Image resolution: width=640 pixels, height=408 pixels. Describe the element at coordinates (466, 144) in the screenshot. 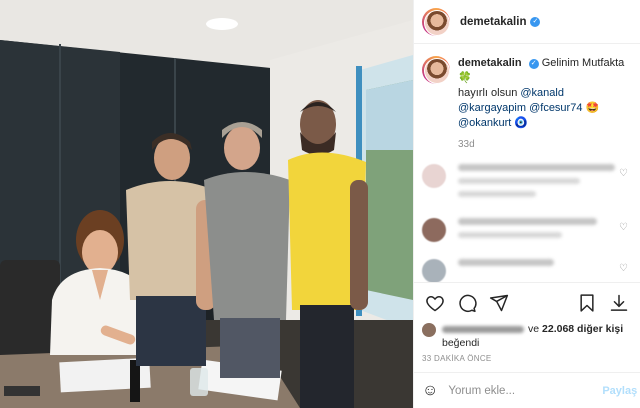

I see `caption-age: 33d` at that location.